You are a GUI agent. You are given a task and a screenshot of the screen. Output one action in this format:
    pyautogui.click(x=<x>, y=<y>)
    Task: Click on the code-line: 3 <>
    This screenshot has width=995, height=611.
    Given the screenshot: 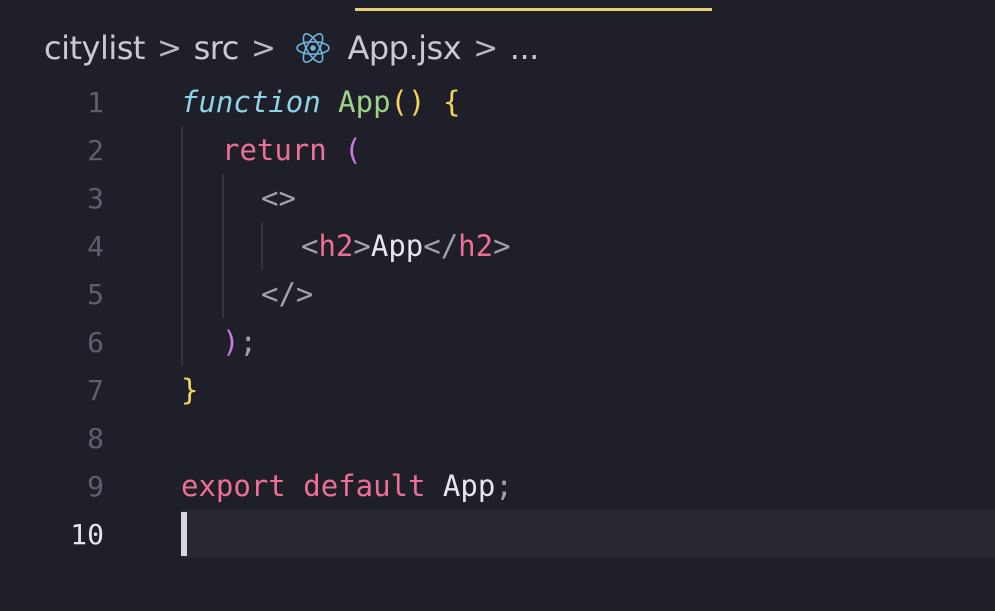 What is the action you would take?
    pyautogui.click(x=497, y=198)
    